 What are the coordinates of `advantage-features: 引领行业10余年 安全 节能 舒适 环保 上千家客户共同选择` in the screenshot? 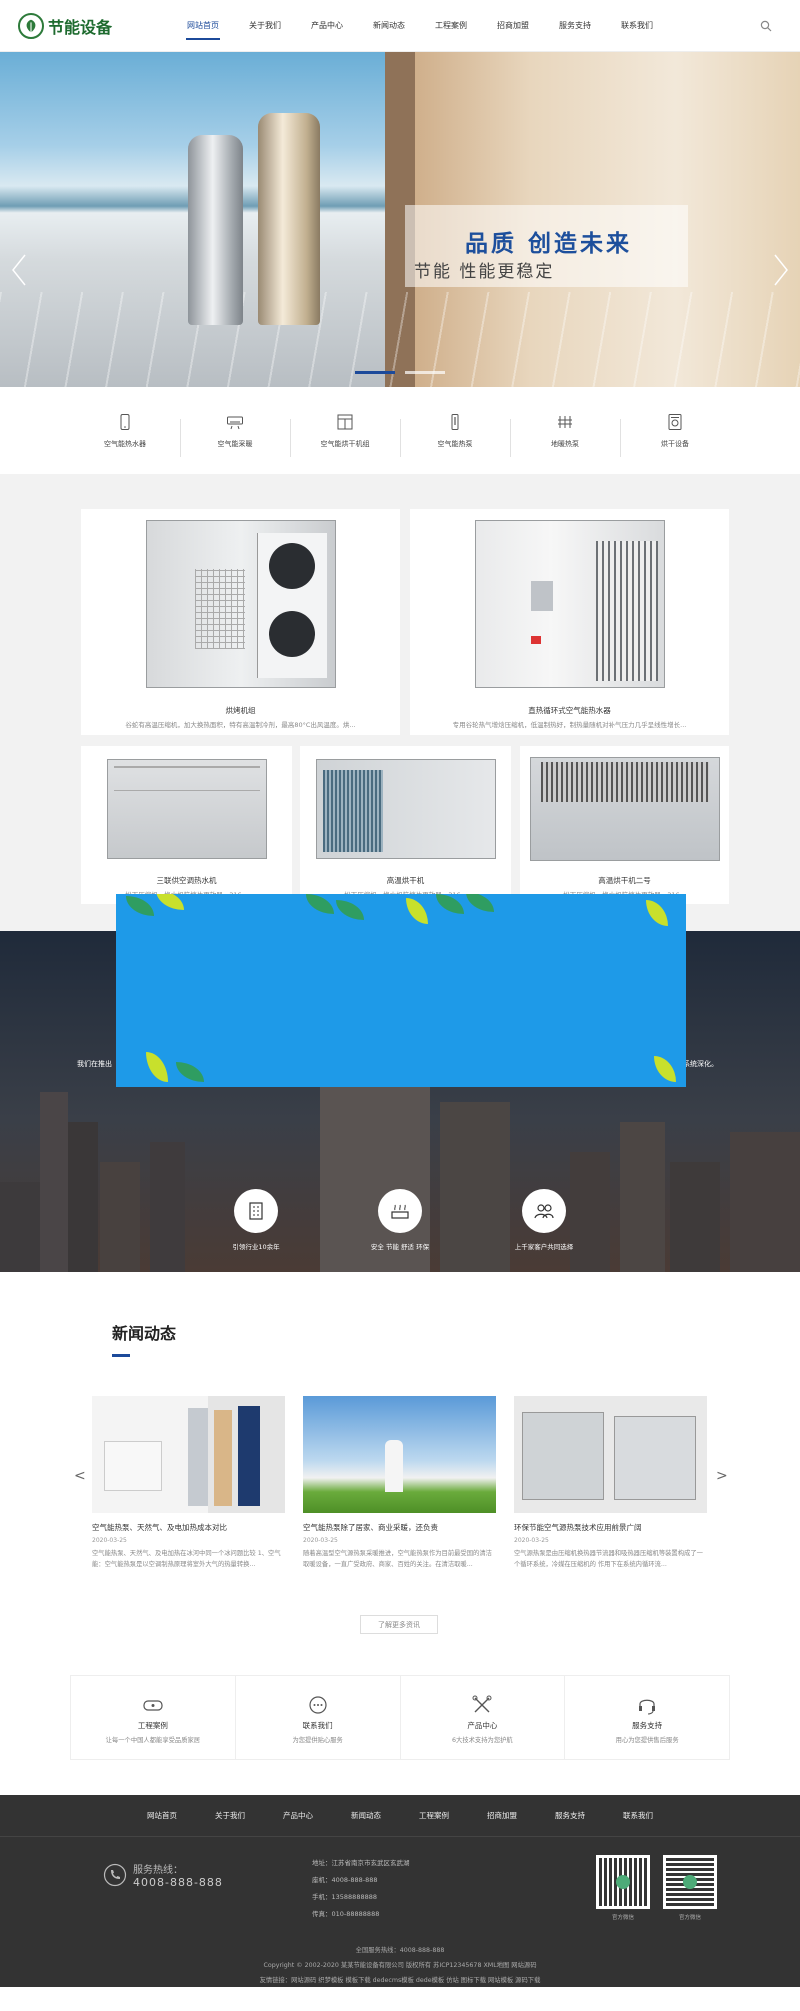 It's located at (400, 1220).